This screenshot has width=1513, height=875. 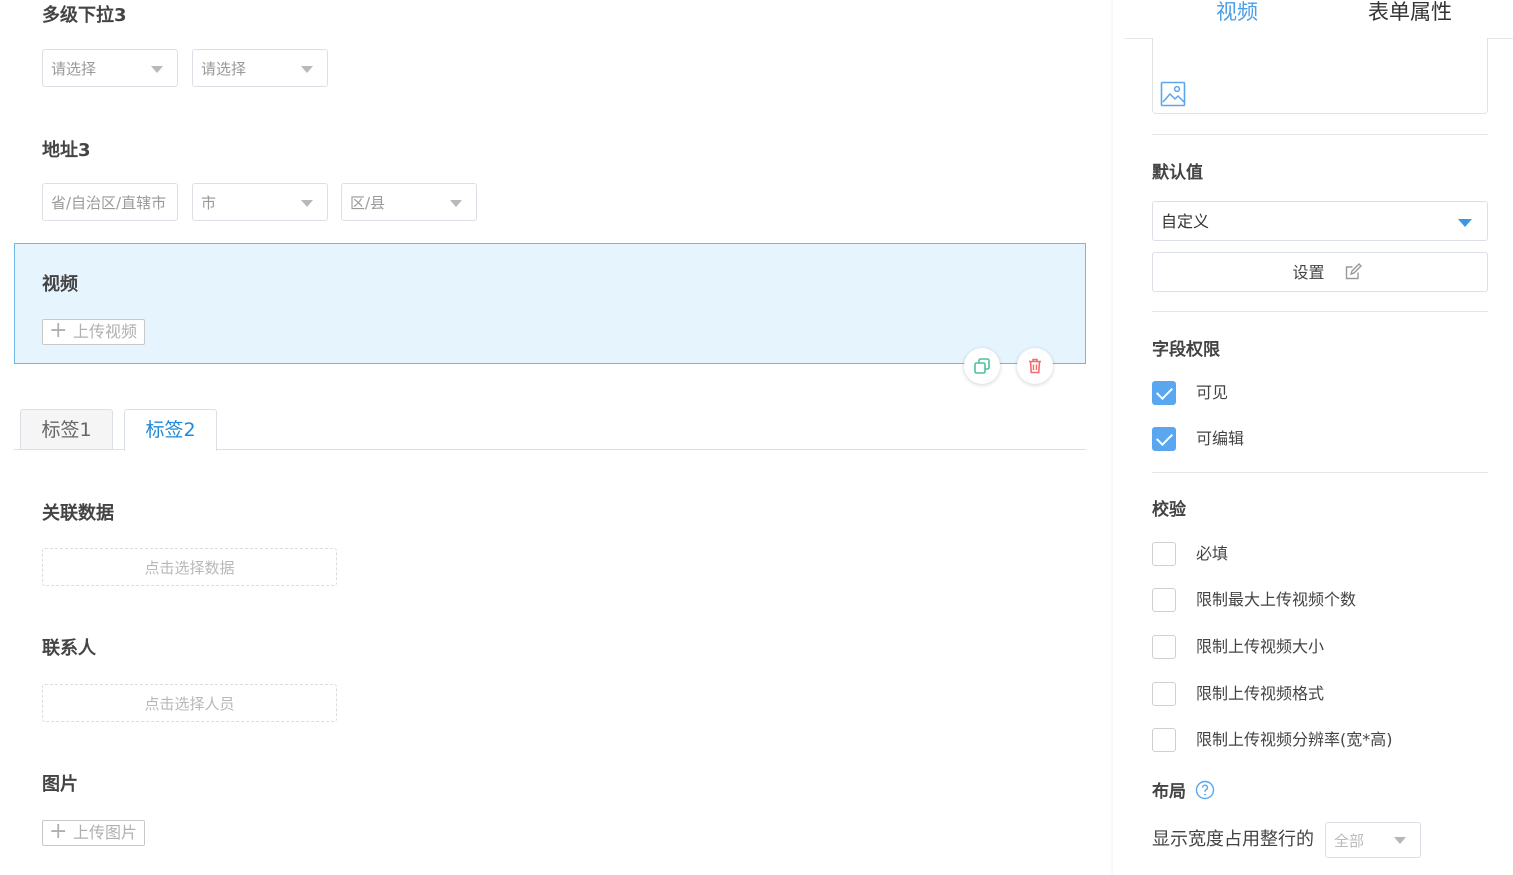 What do you see at coordinates (1237, 15) in the screenshot?
I see `tab-video: 视频` at bounding box center [1237, 15].